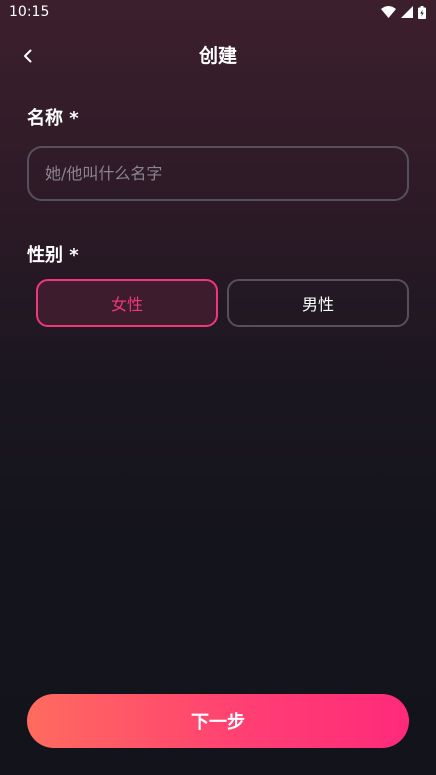 This screenshot has height=775, width=436. Describe the element at coordinates (318, 303) in the screenshot. I see `gender-option-male: 男性` at that location.